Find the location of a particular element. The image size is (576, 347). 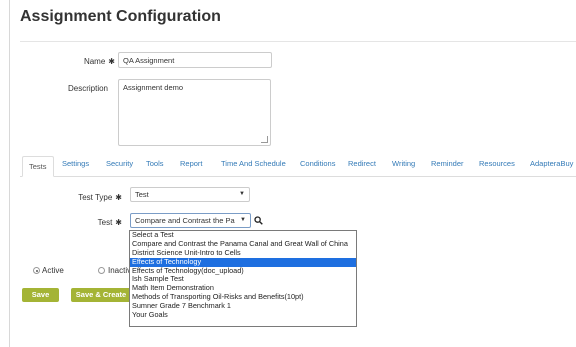

save-button: Save is located at coordinates (40, 295).